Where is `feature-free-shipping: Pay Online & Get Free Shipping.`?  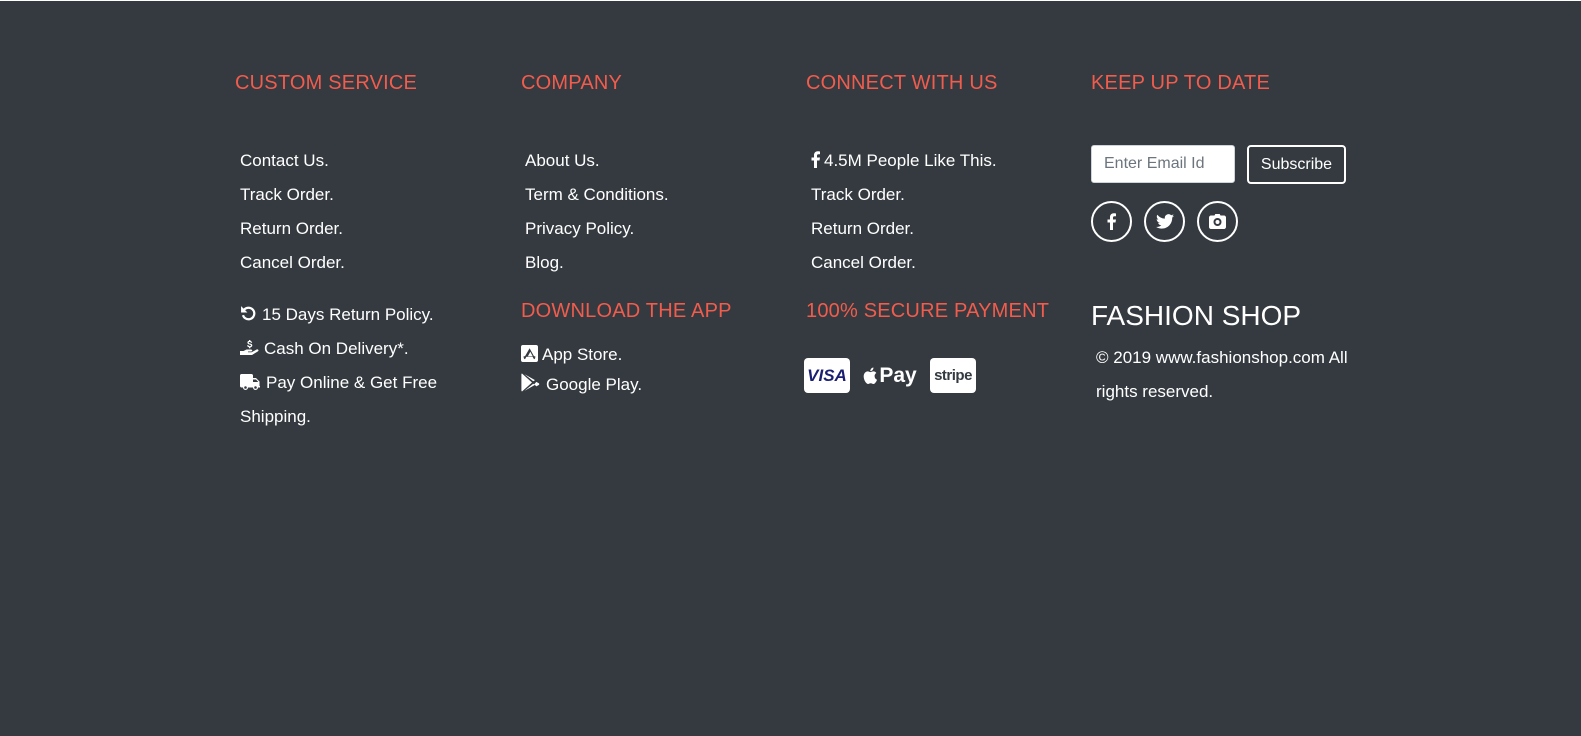
feature-free-shipping: Pay Online & Get Free Shipping. is located at coordinates (342, 400).